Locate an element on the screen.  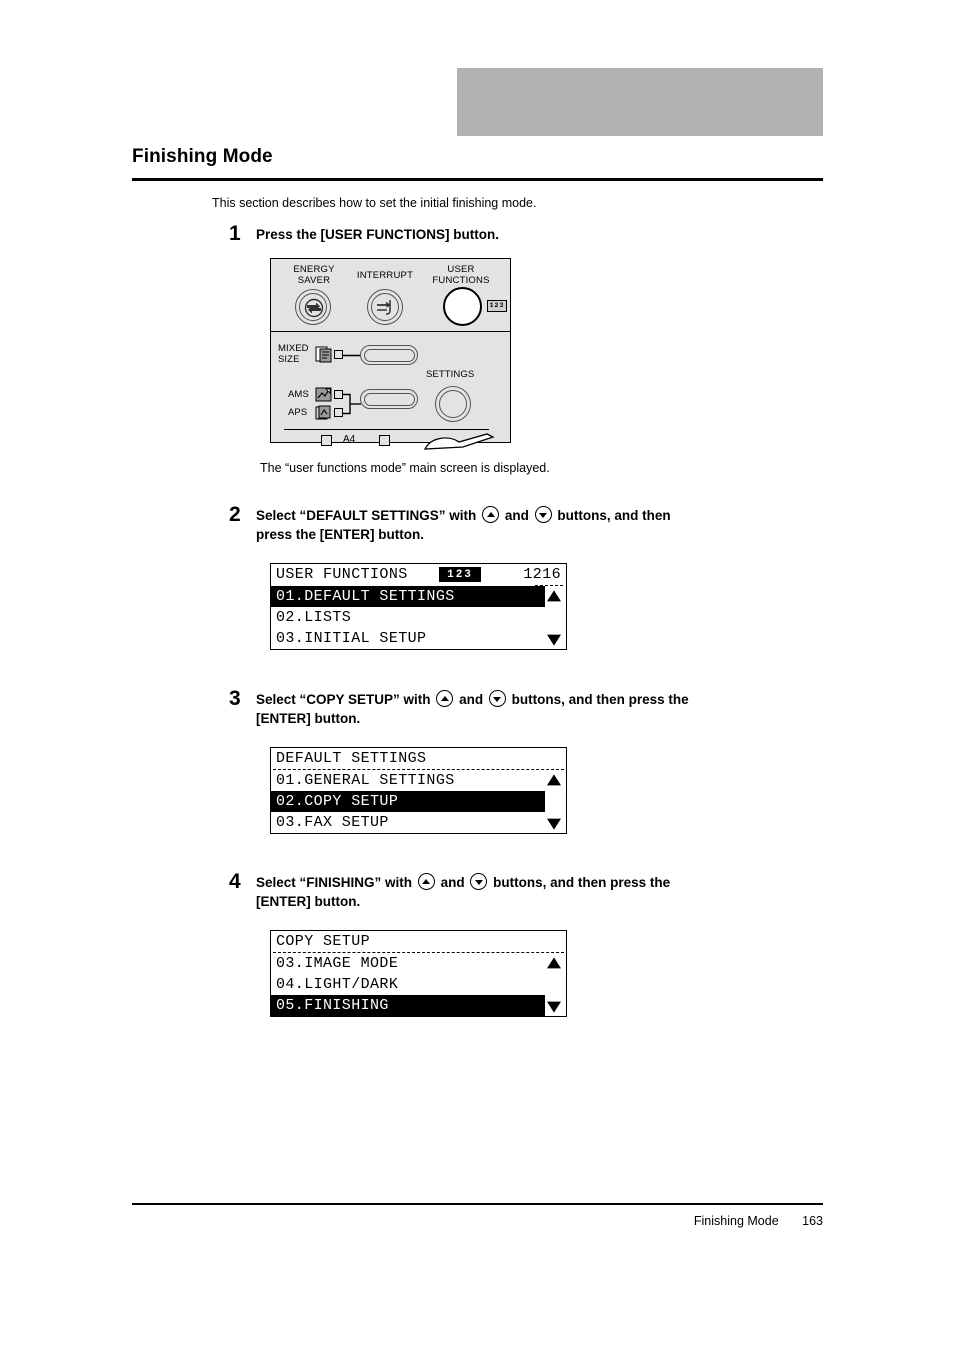
settings-button-ring is located at coordinates (453, 404).